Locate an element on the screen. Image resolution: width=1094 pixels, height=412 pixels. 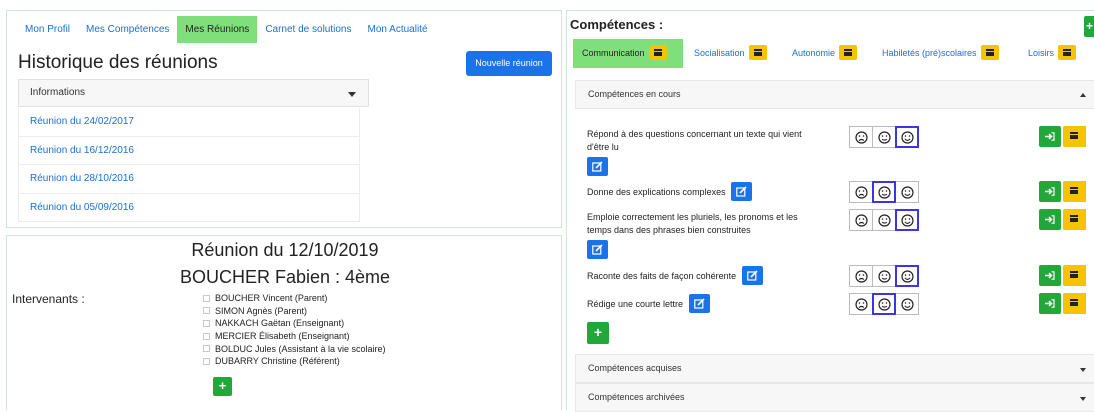
add-participant-button: + is located at coordinates (222, 386).